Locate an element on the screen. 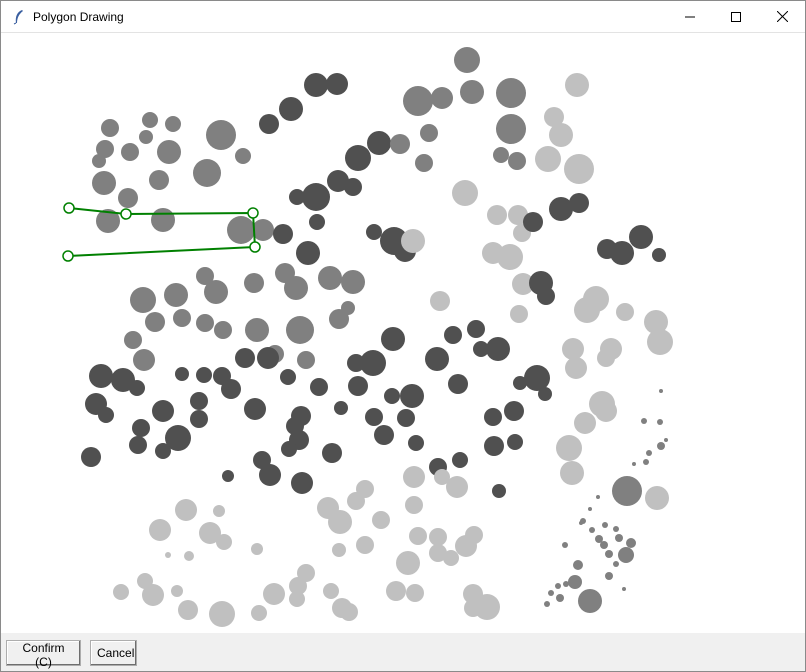 The height and width of the screenshot is (672, 806). close-button is located at coordinates (782, 16).